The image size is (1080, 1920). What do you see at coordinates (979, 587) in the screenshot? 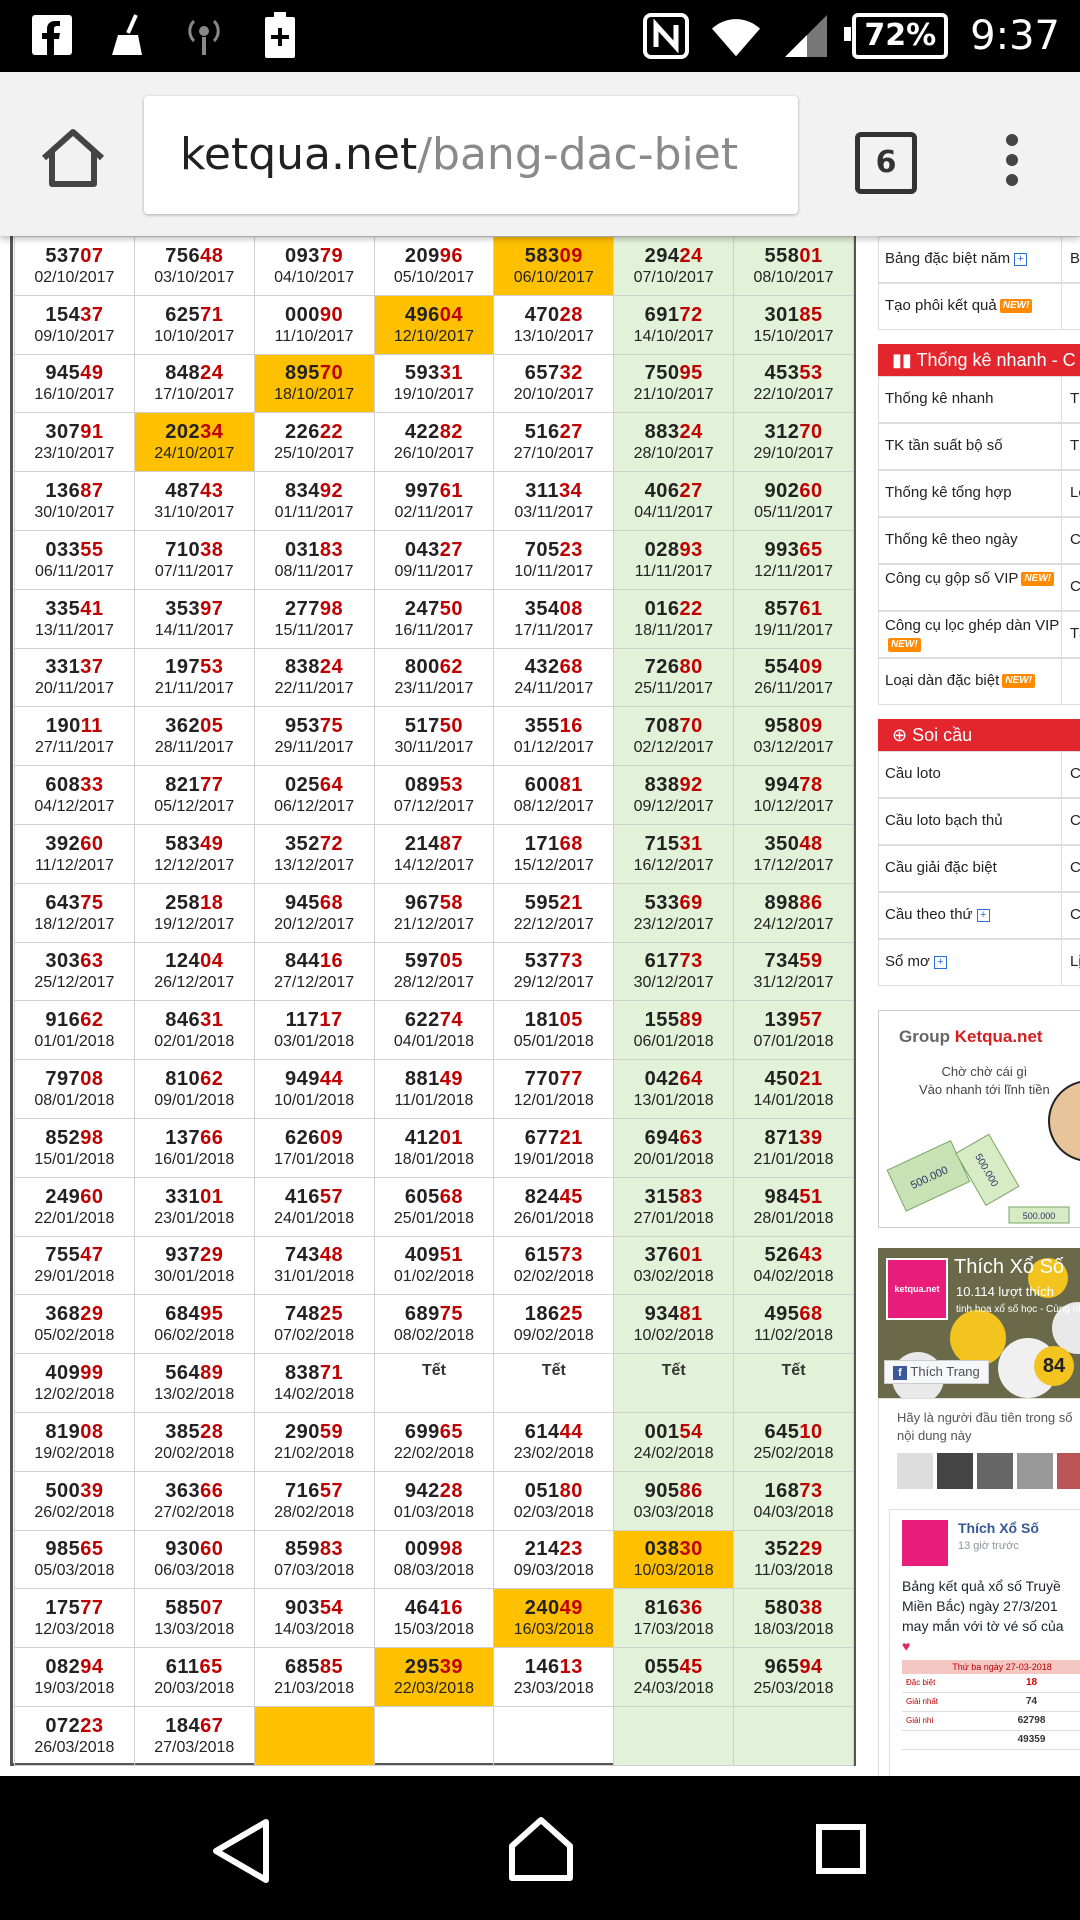
I see `sidebar-link: Công cụ gộp số VIPNEW! Cô` at bounding box center [979, 587].